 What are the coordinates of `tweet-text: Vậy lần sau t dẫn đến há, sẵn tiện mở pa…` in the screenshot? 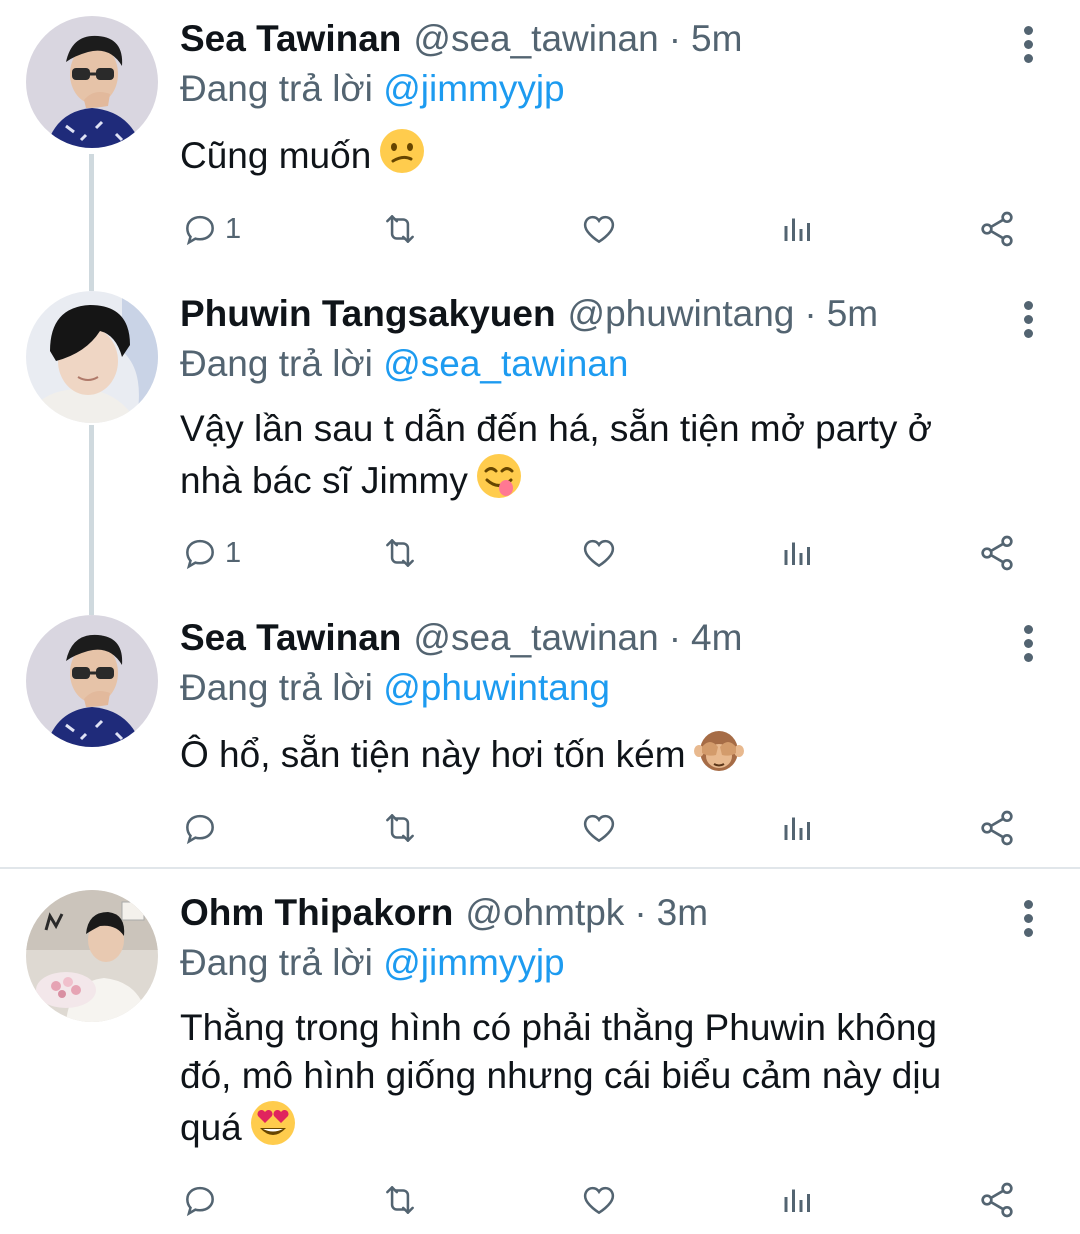 It's located at (610, 458).